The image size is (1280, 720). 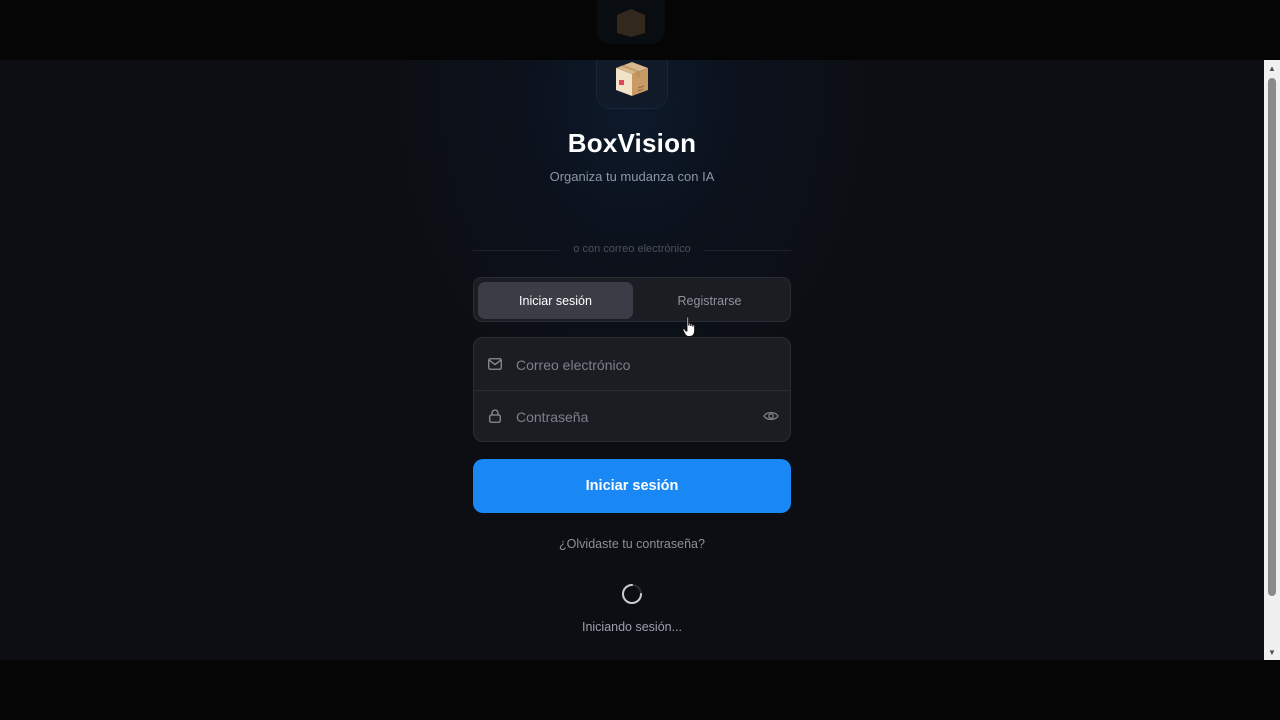 I want to click on scrollbar-thumb, so click(x=1272, y=337).